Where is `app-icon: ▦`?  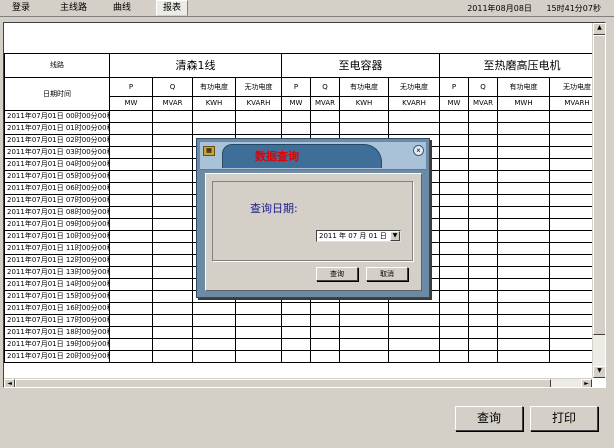
app-icon: ▦ is located at coordinates (209, 151).